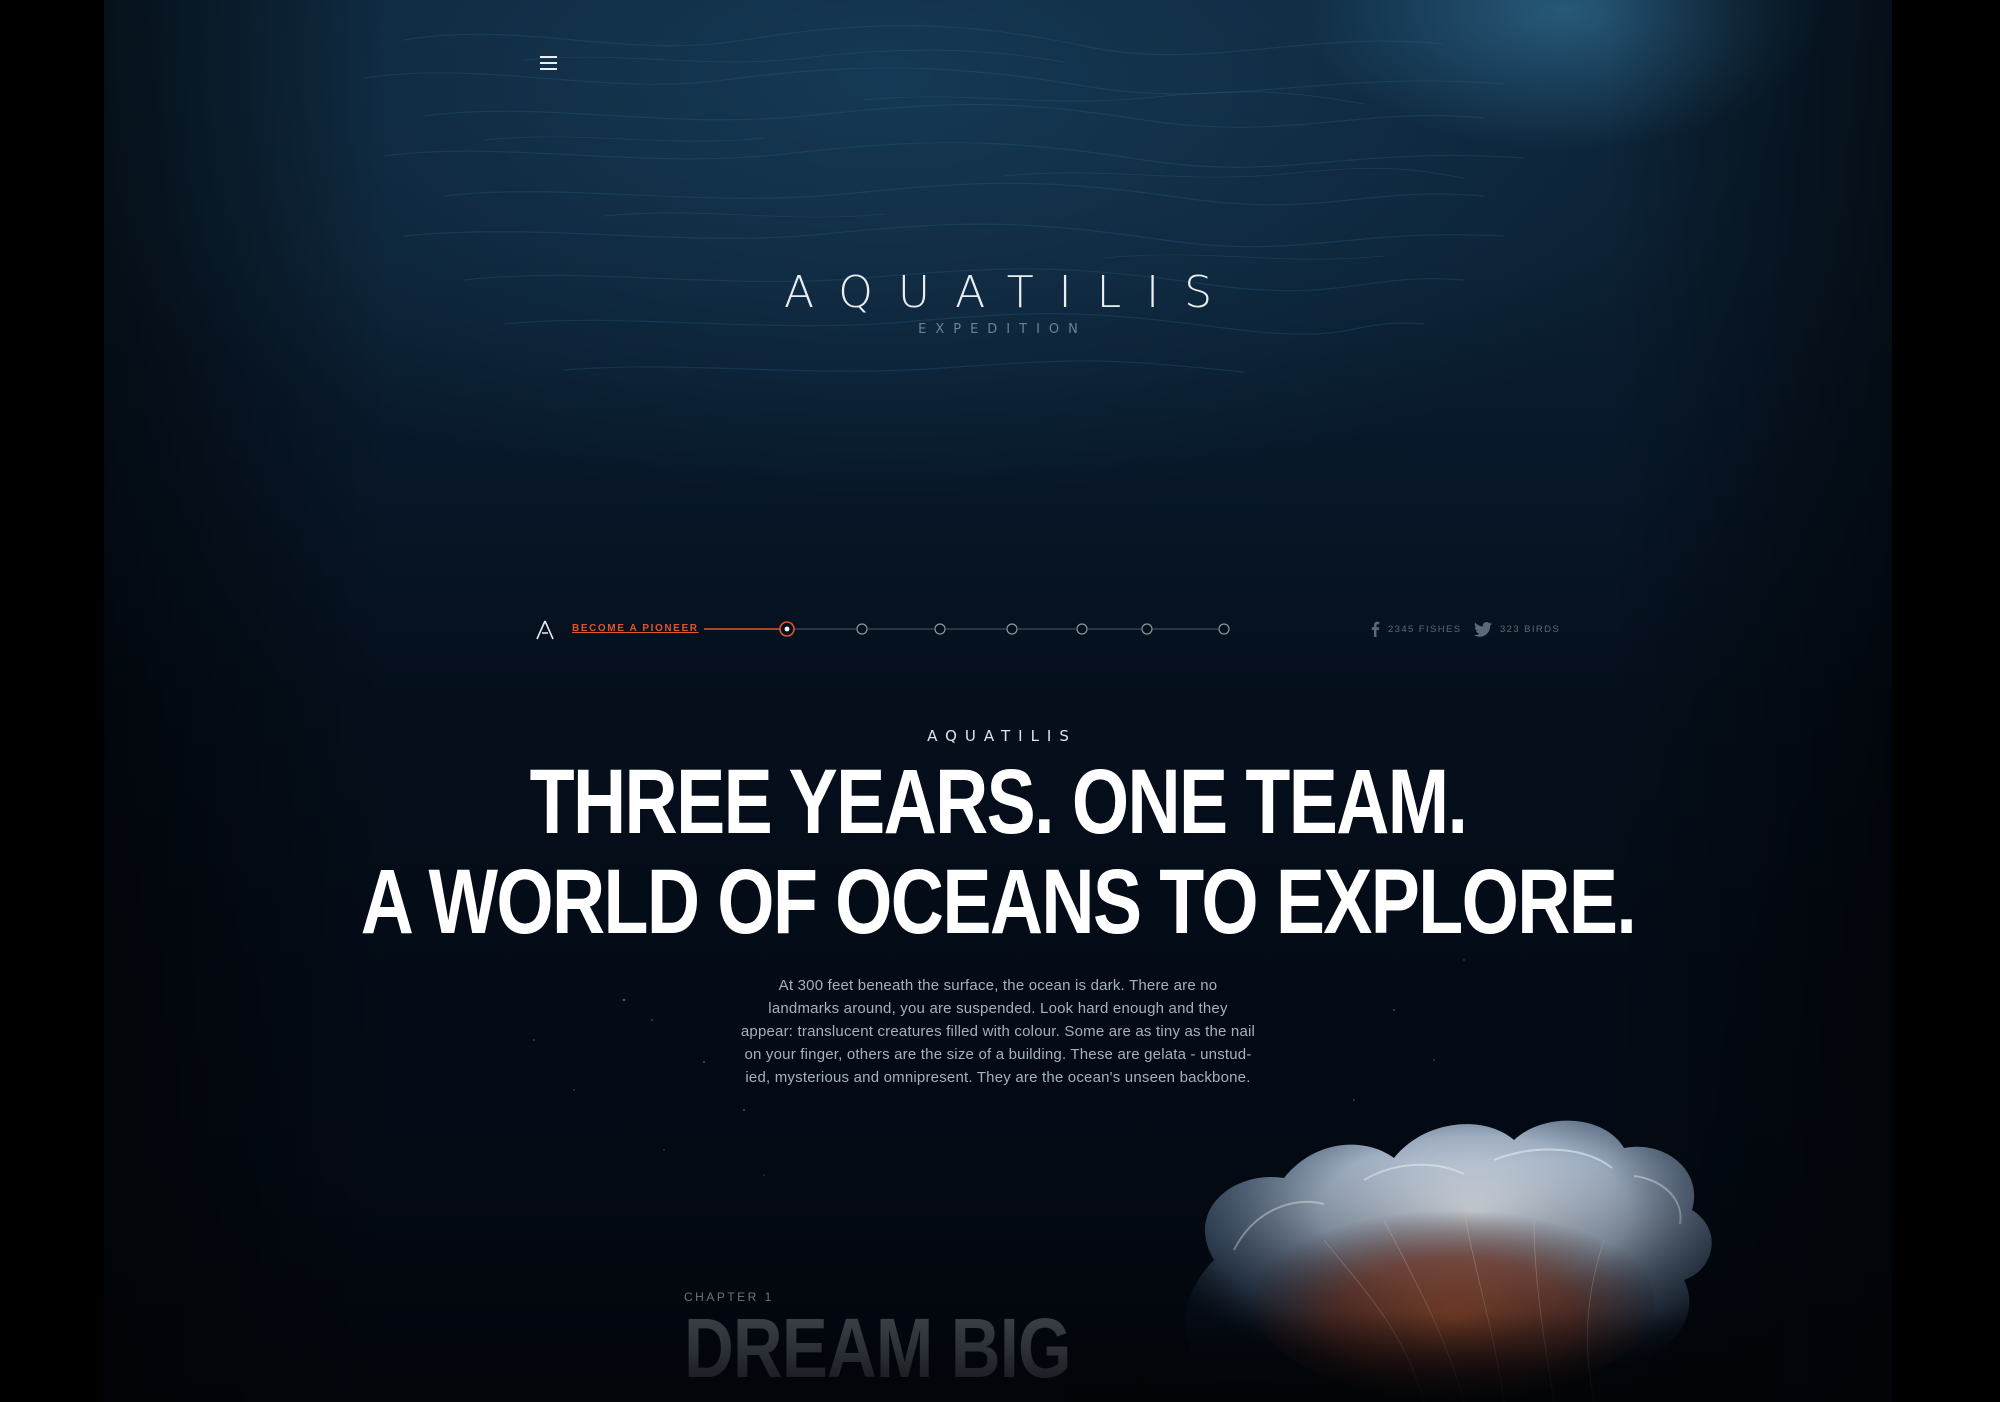 Image resolution: width=2000 pixels, height=1402 pixels. I want to click on become-a-pioneer-link: BECOME A PIONEER, so click(635, 628).